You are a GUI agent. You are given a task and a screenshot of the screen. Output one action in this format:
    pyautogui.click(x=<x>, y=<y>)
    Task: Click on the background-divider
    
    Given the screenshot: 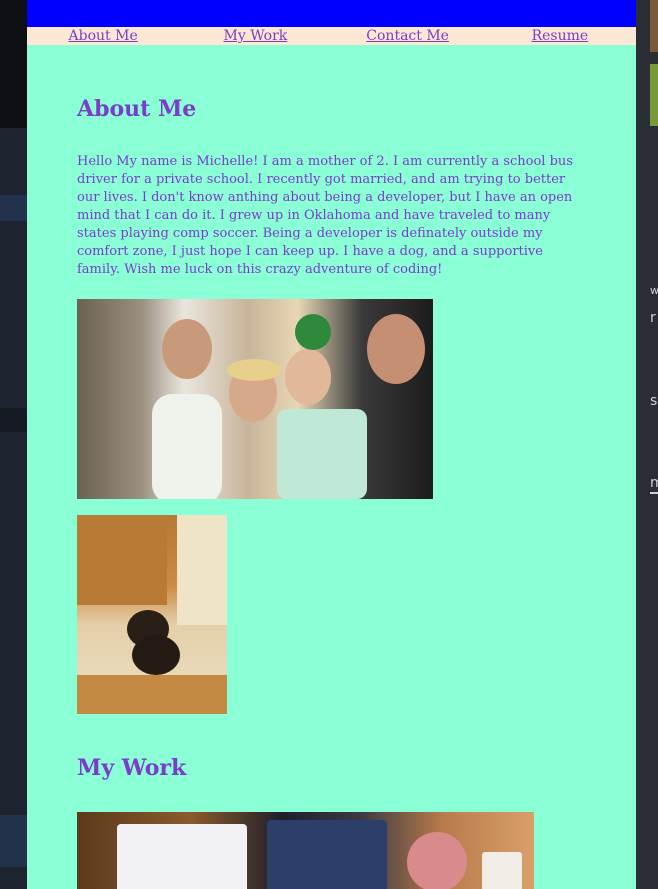 What is the action you would take?
    pyautogui.click(x=654, y=493)
    